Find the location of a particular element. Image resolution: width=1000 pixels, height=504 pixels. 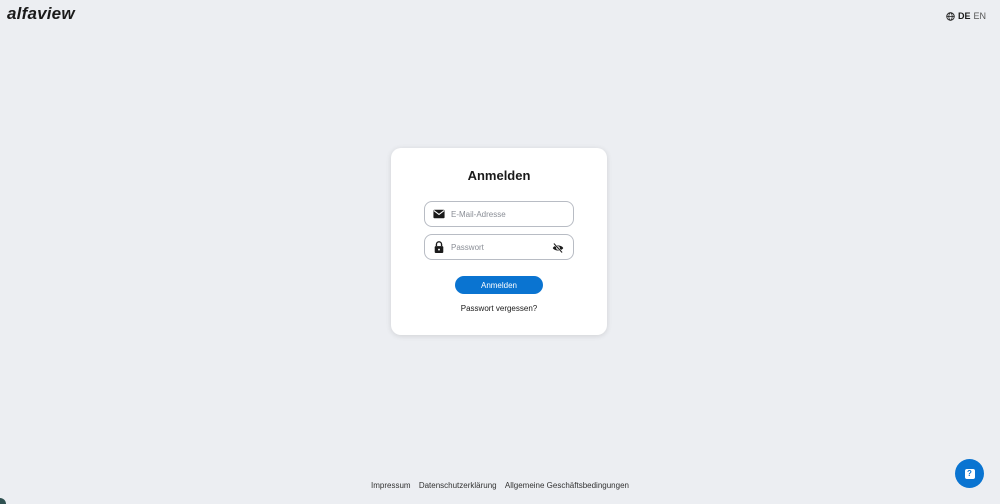

help-button: ? is located at coordinates (969, 473).